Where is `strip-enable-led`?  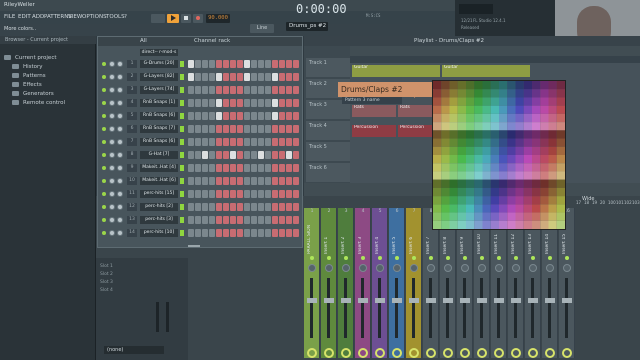 strip-enable-led is located at coordinates (312, 258).